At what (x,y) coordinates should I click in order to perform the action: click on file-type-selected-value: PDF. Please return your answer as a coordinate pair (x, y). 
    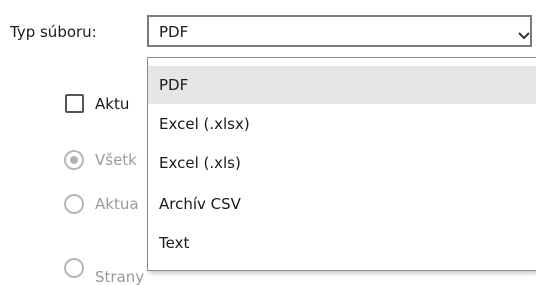
    Looking at the image, I should click on (174, 32).